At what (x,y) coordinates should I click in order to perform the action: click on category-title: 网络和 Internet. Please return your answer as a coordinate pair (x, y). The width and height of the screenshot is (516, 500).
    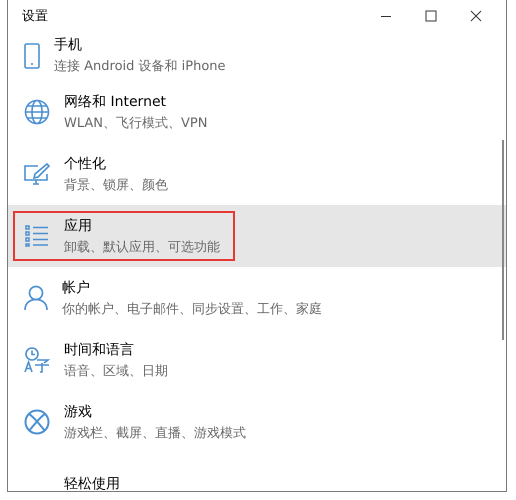
    Looking at the image, I should click on (116, 101).